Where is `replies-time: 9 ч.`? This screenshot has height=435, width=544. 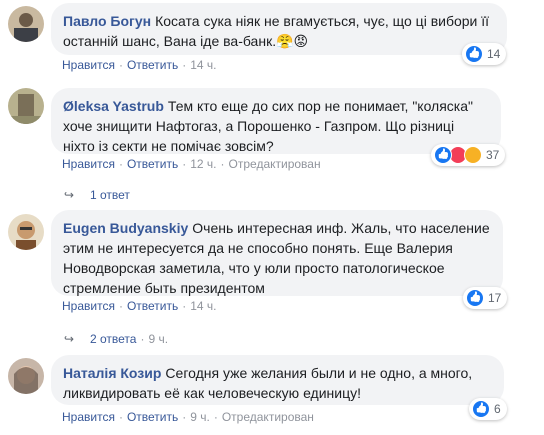 replies-time: 9 ч. is located at coordinates (158, 339).